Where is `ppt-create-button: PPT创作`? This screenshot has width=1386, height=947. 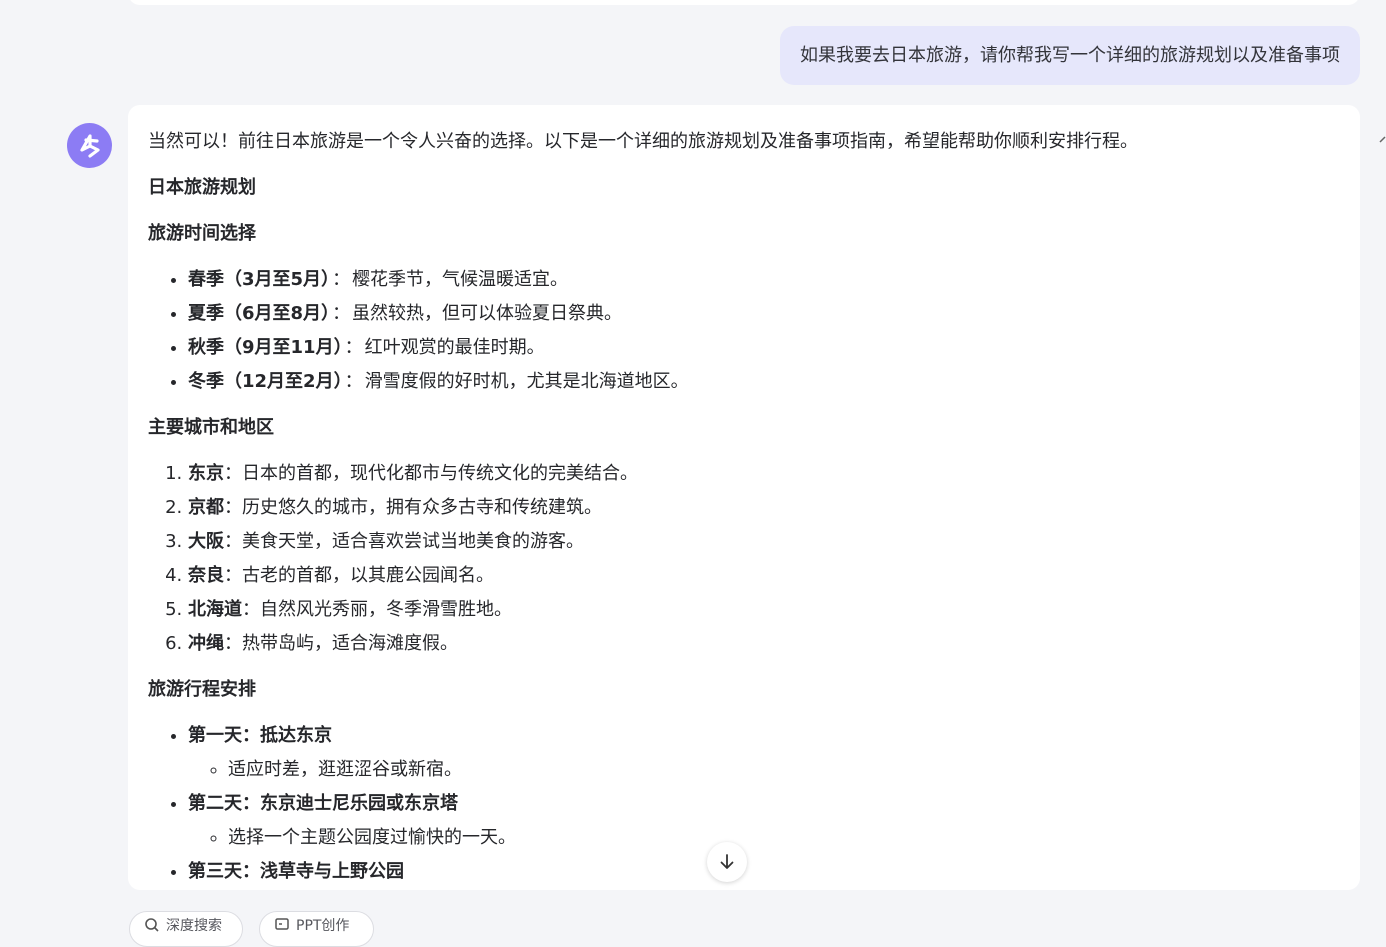 ppt-create-button: PPT创作 is located at coordinates (316, 929).